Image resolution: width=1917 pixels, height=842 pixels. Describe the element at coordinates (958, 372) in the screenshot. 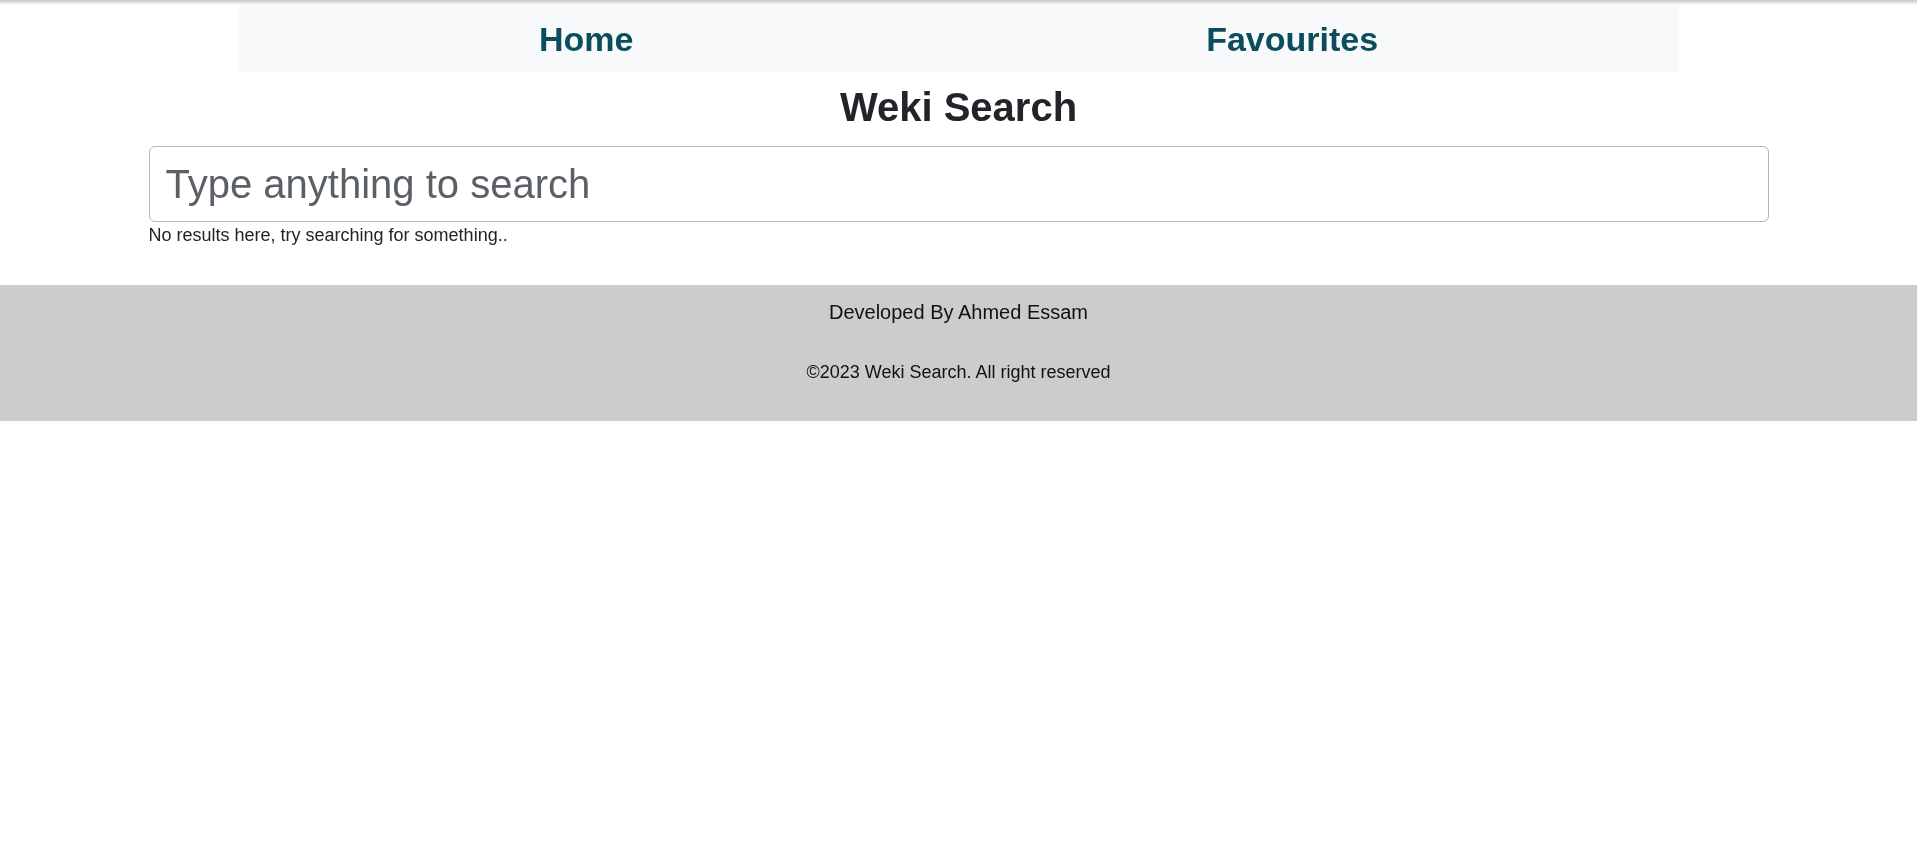

I see `copyright-text: ©2023 Weki Search. All right reserved` at that location.